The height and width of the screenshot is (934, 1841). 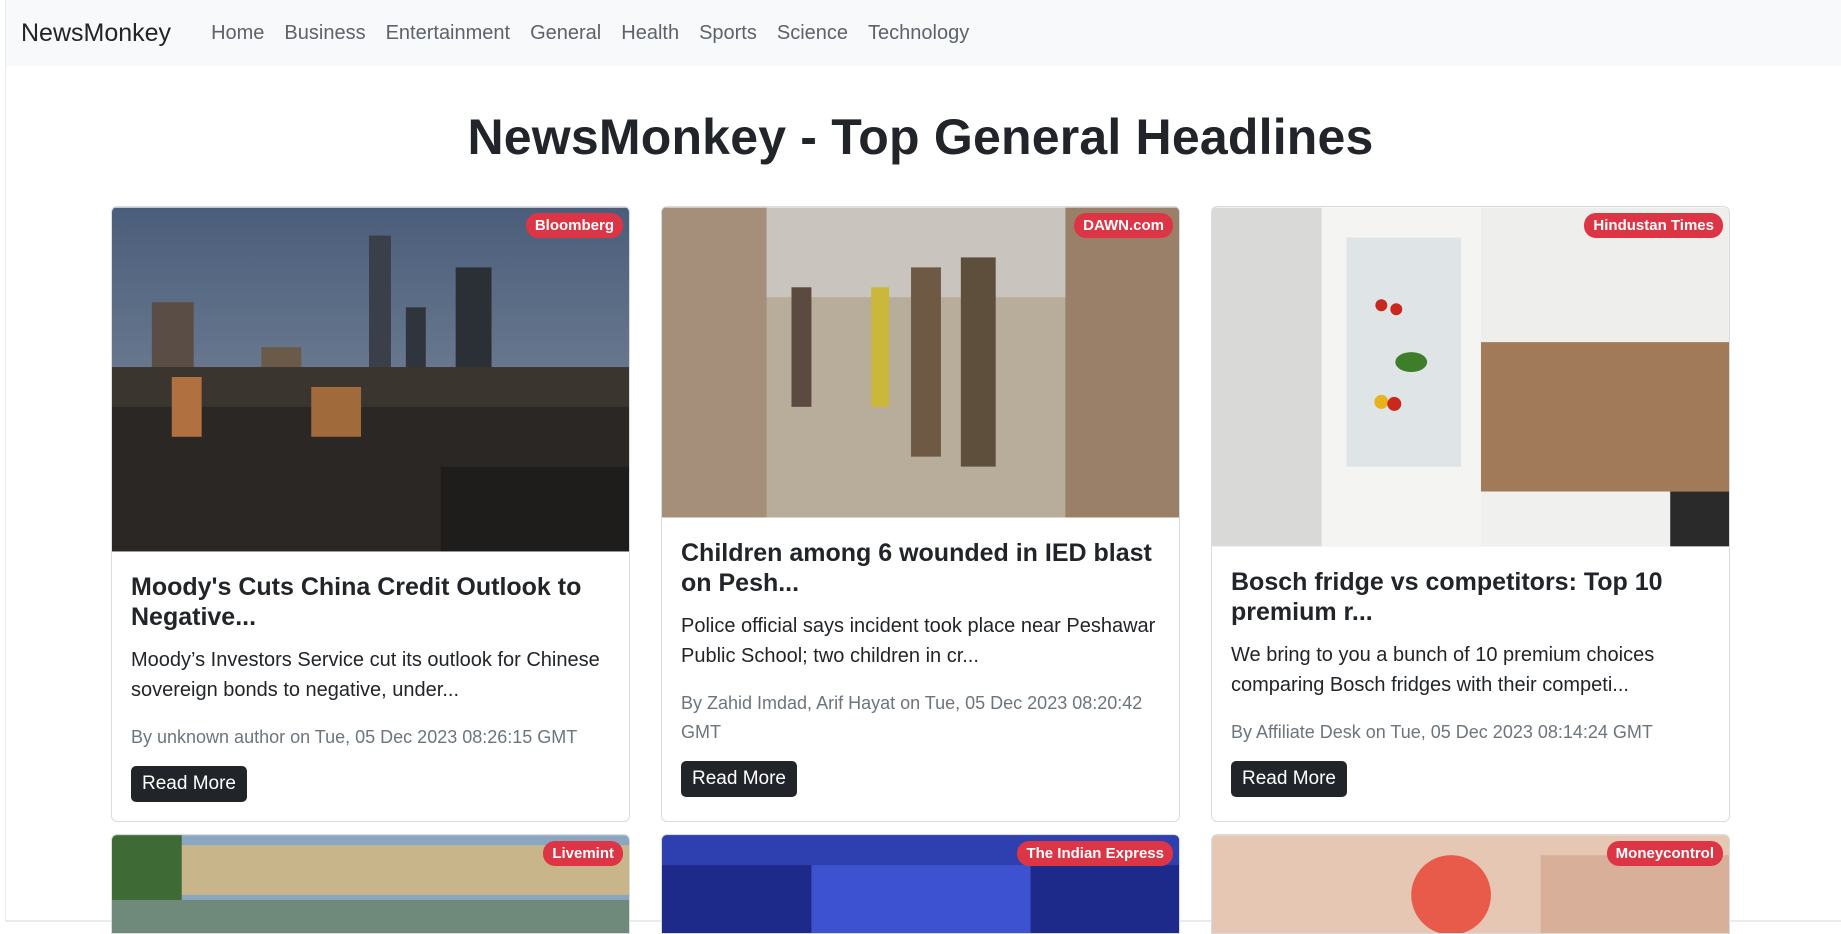 What do you see at coordinates (237, 33) in the screenshot?
I see `nav-home: Home` at bounding box center [237, 33].